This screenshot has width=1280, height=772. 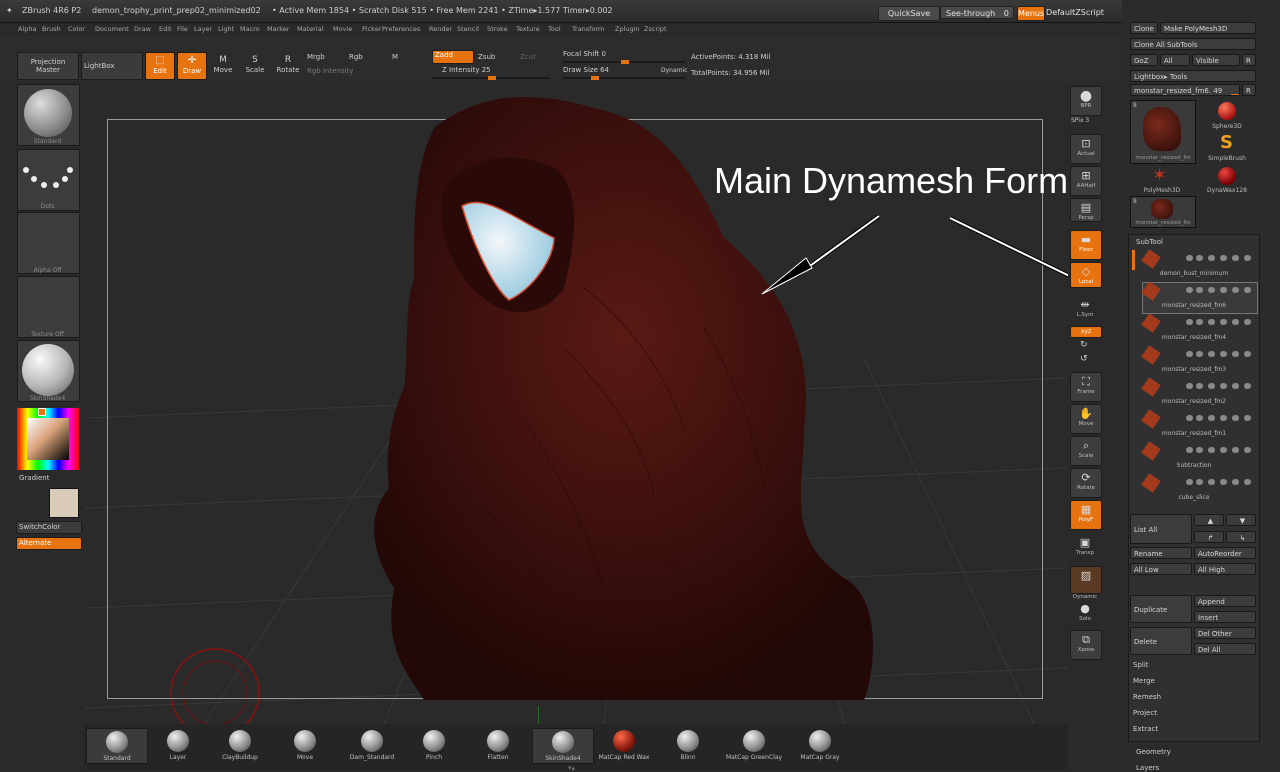 What do you see at coordinates (1225, 553) in the screenshot?
I see `autoreorder-button: AutoReorder` at bounding box center [1225, 553].